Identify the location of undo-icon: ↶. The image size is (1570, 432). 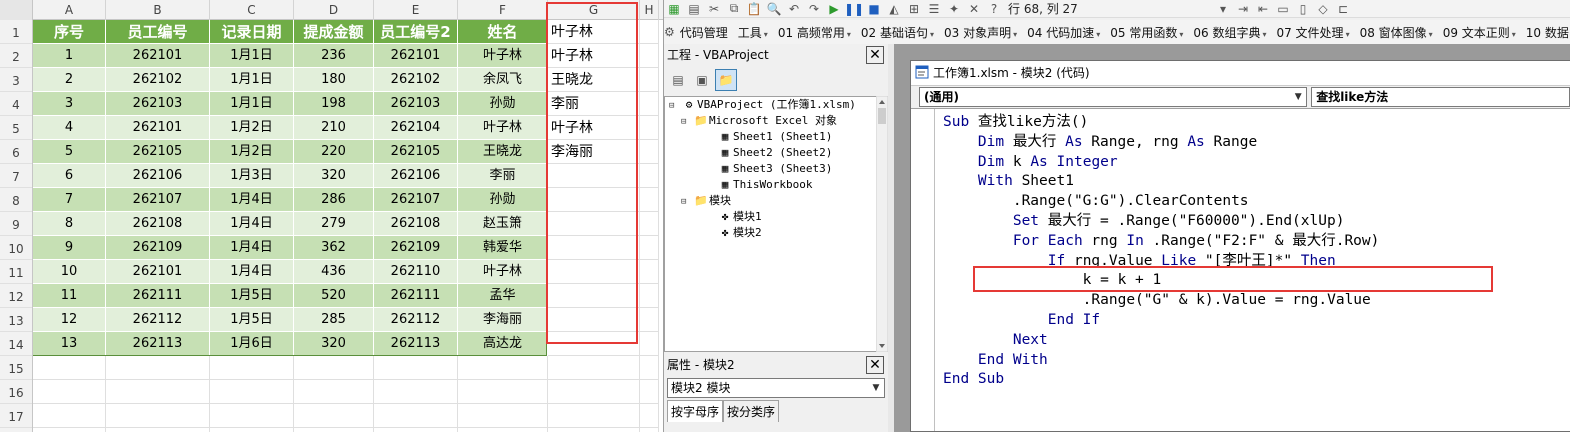
(794, 9).